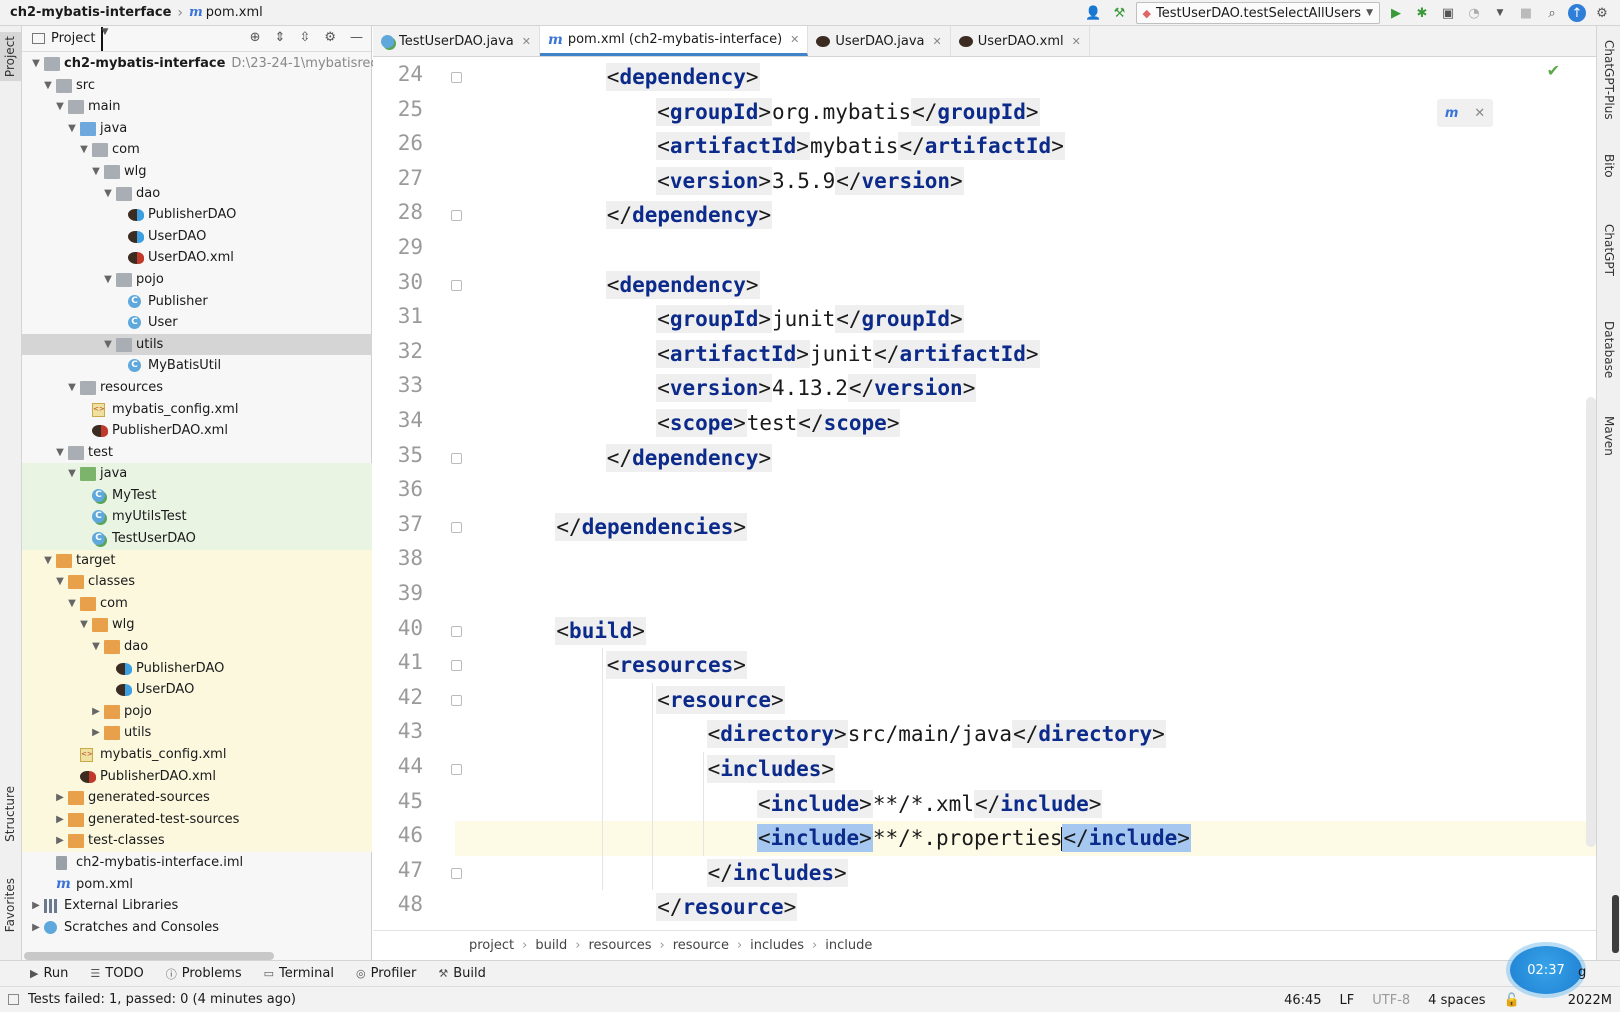 The height and width of the screenshot is (1012, 1620). What do you see at coordinates (197, 453) in the screenshot?
I see `tree-row: ▼ test` at bounding box center [197, 453].